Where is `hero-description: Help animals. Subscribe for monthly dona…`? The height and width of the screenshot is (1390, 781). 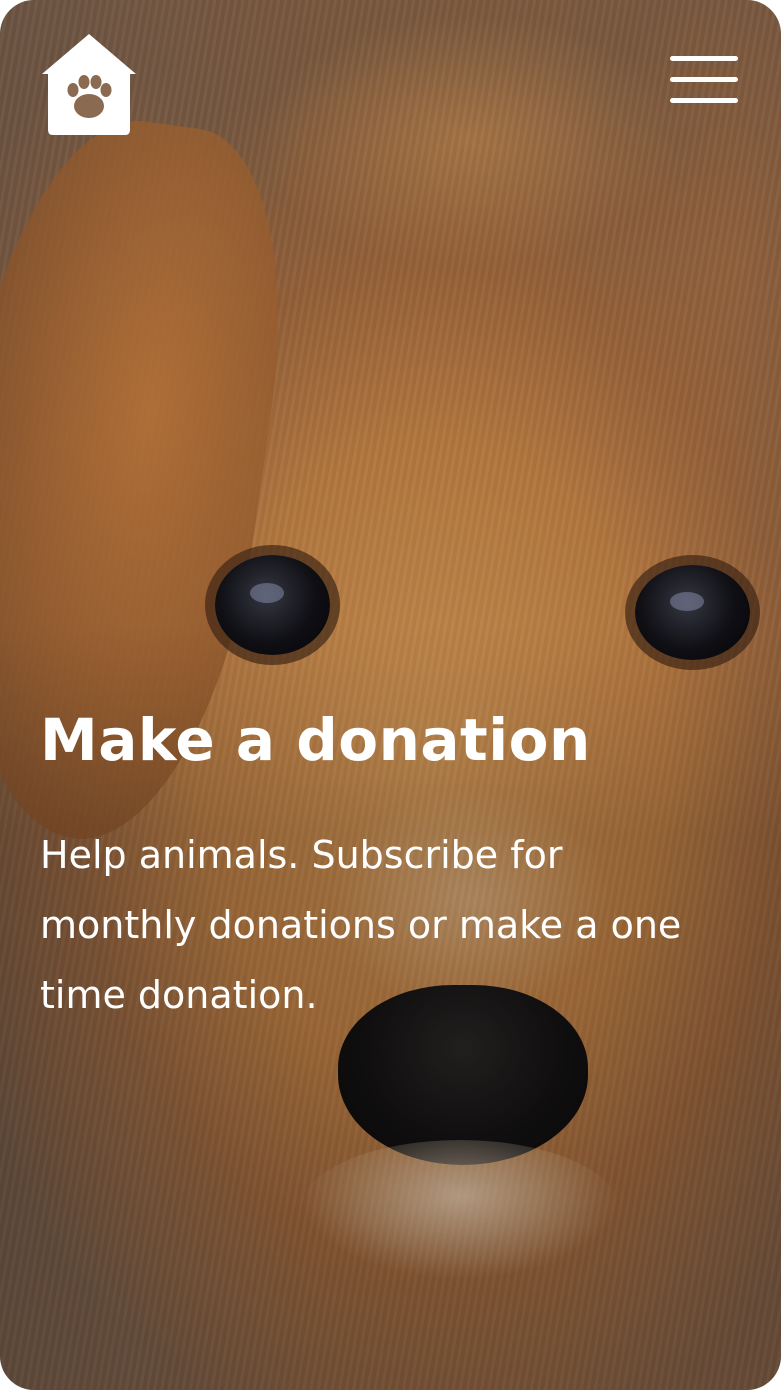 hero-description: Help animals. Subscribe for monthly dona… is located at coordinates (361, 925).